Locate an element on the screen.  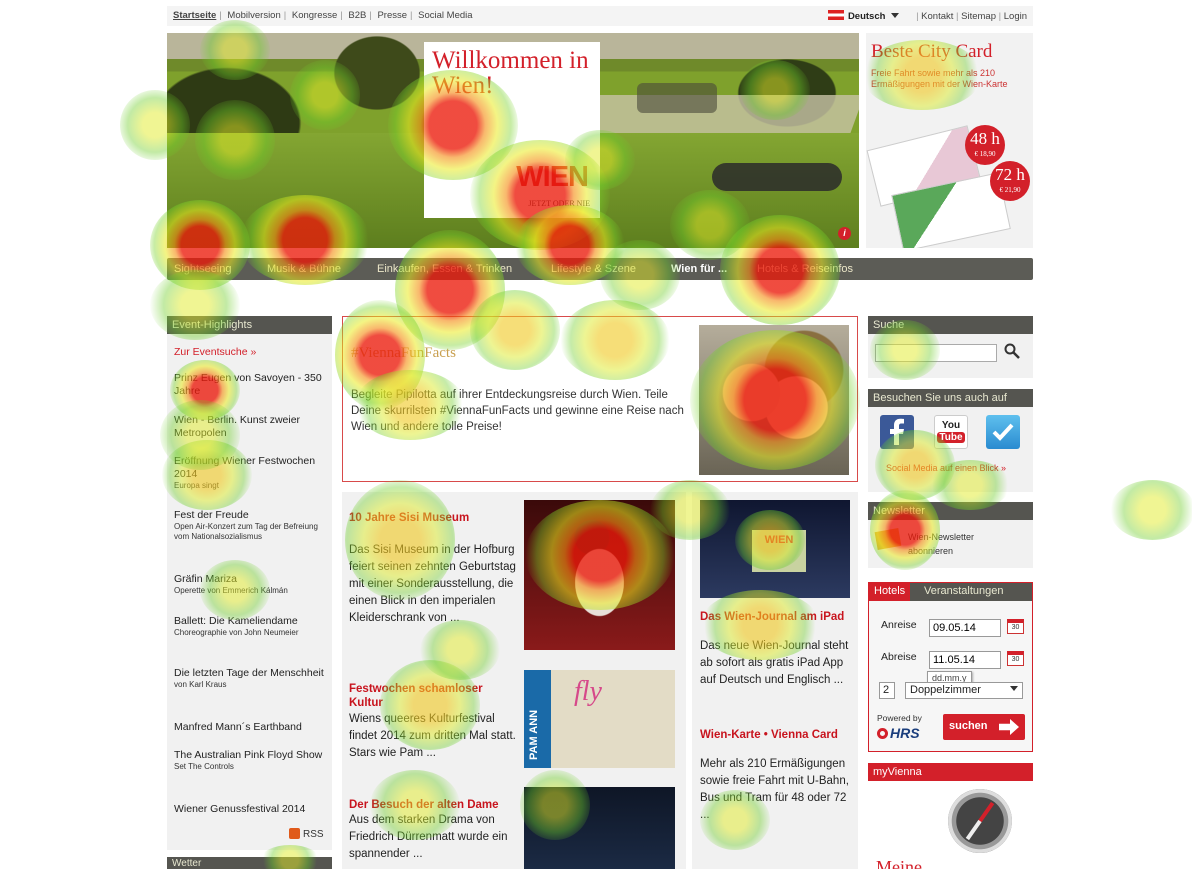
austria-flag-icon is located at coordinates (835, 15).